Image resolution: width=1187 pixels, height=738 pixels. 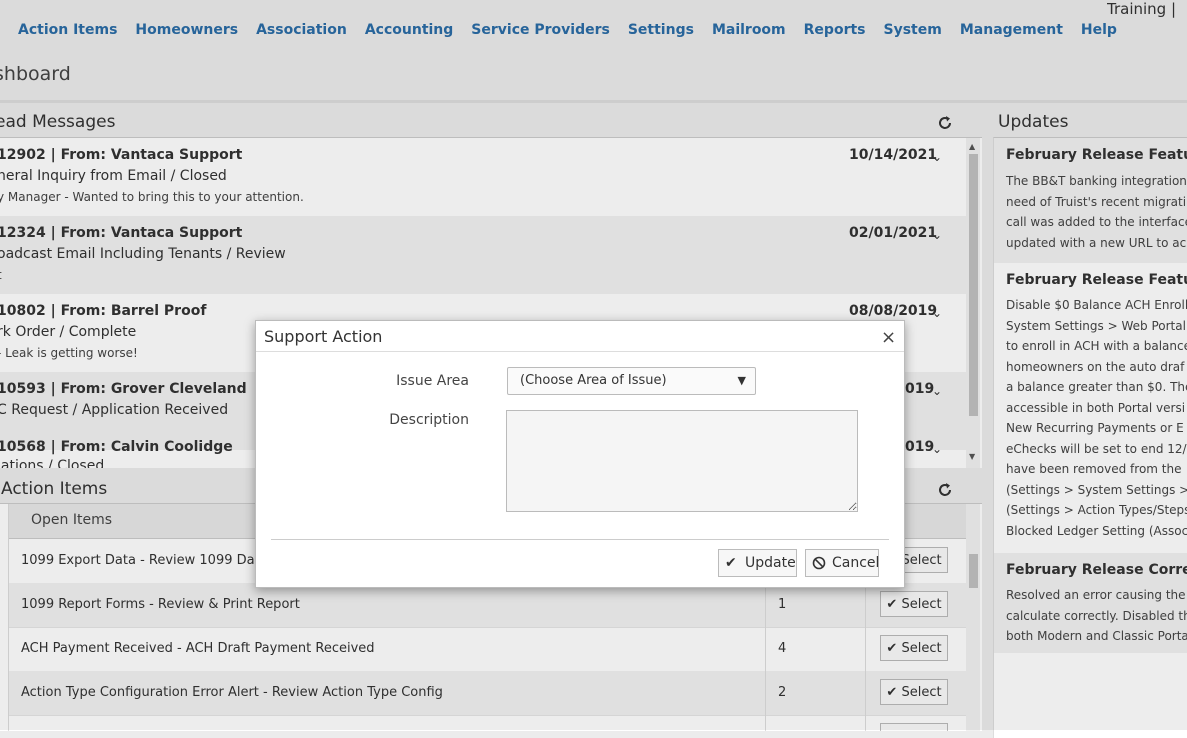 I want to click on update-button: ✔ Update, so click(x=757, y=563).